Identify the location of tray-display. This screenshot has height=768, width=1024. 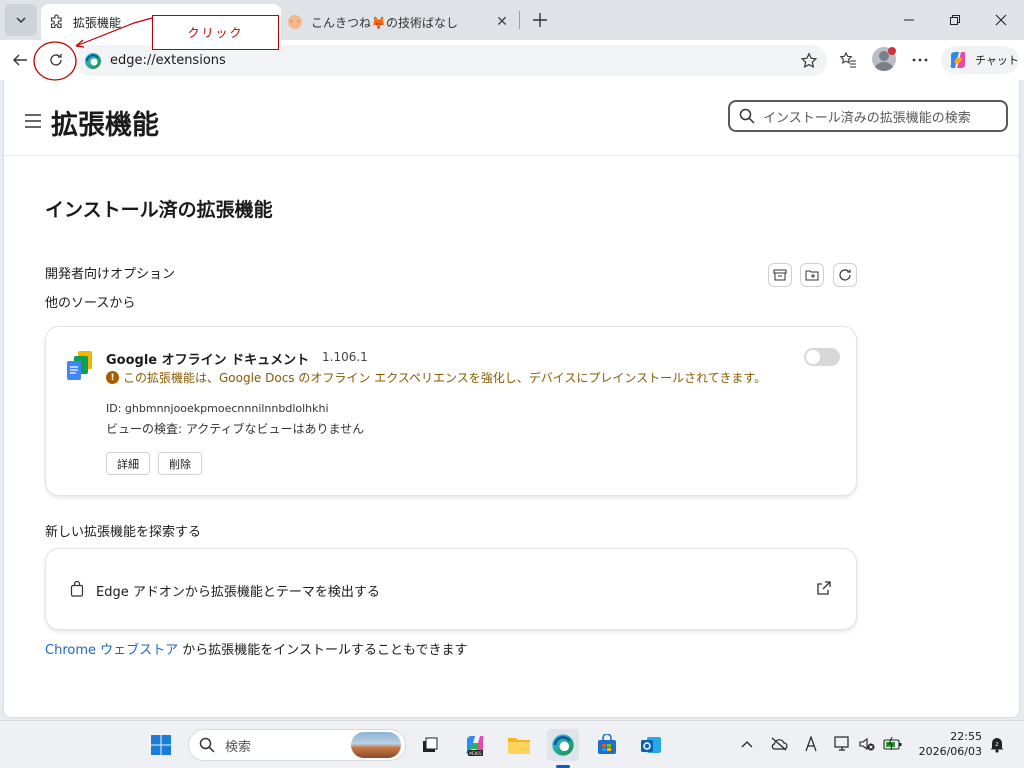
(843, 744).